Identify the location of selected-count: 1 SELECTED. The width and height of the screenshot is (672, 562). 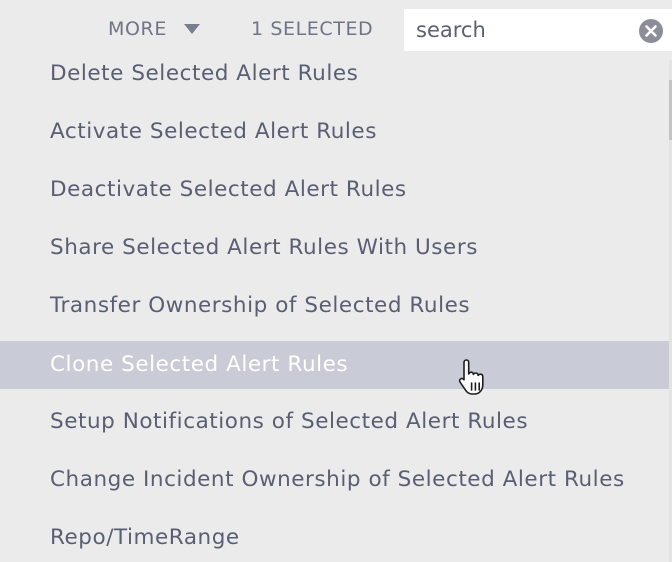
(312, 29).